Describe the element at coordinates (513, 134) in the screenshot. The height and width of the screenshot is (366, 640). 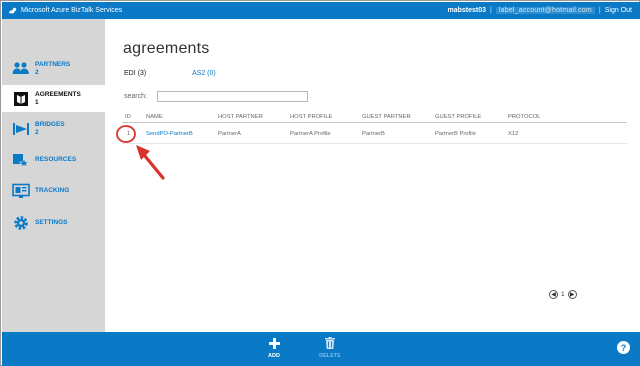
I see `cell-protocol: X12` at that location.